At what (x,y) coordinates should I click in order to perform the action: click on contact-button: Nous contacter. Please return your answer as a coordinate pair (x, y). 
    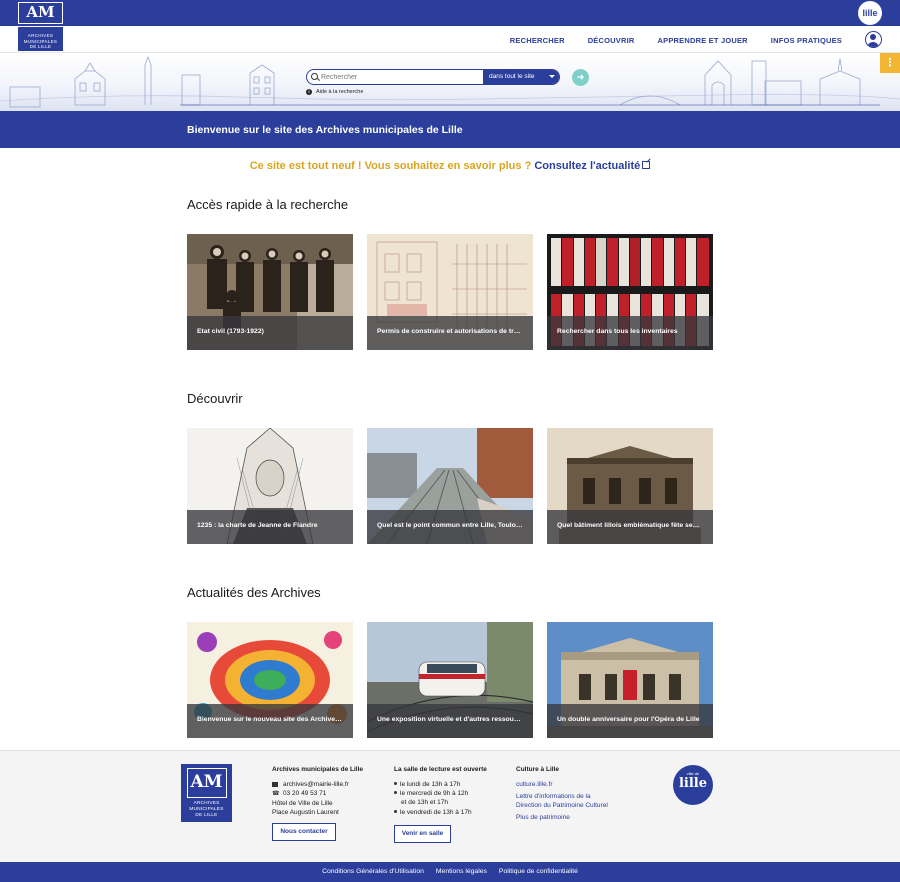
    Looking at the image, I should click on (304, 832).